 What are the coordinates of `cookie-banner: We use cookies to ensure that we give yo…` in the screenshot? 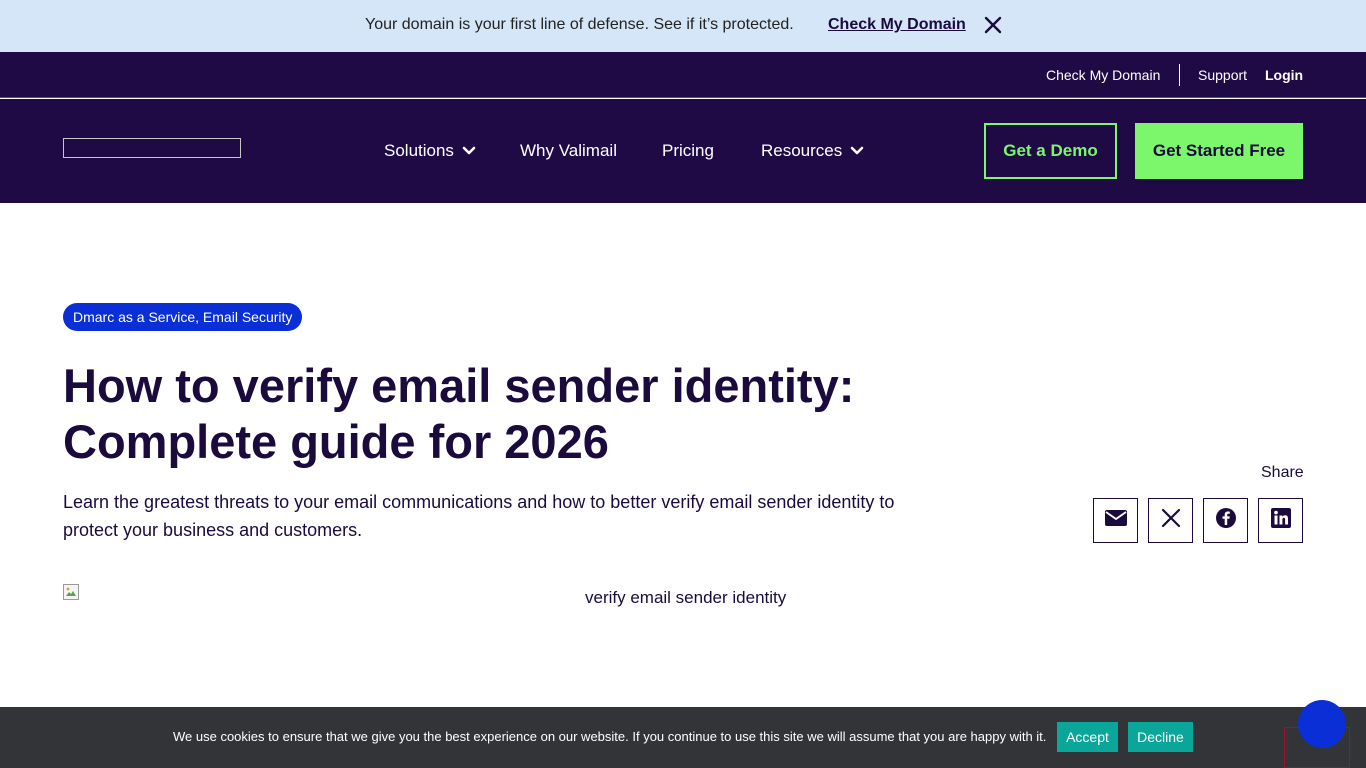 It's located at (683, 737).